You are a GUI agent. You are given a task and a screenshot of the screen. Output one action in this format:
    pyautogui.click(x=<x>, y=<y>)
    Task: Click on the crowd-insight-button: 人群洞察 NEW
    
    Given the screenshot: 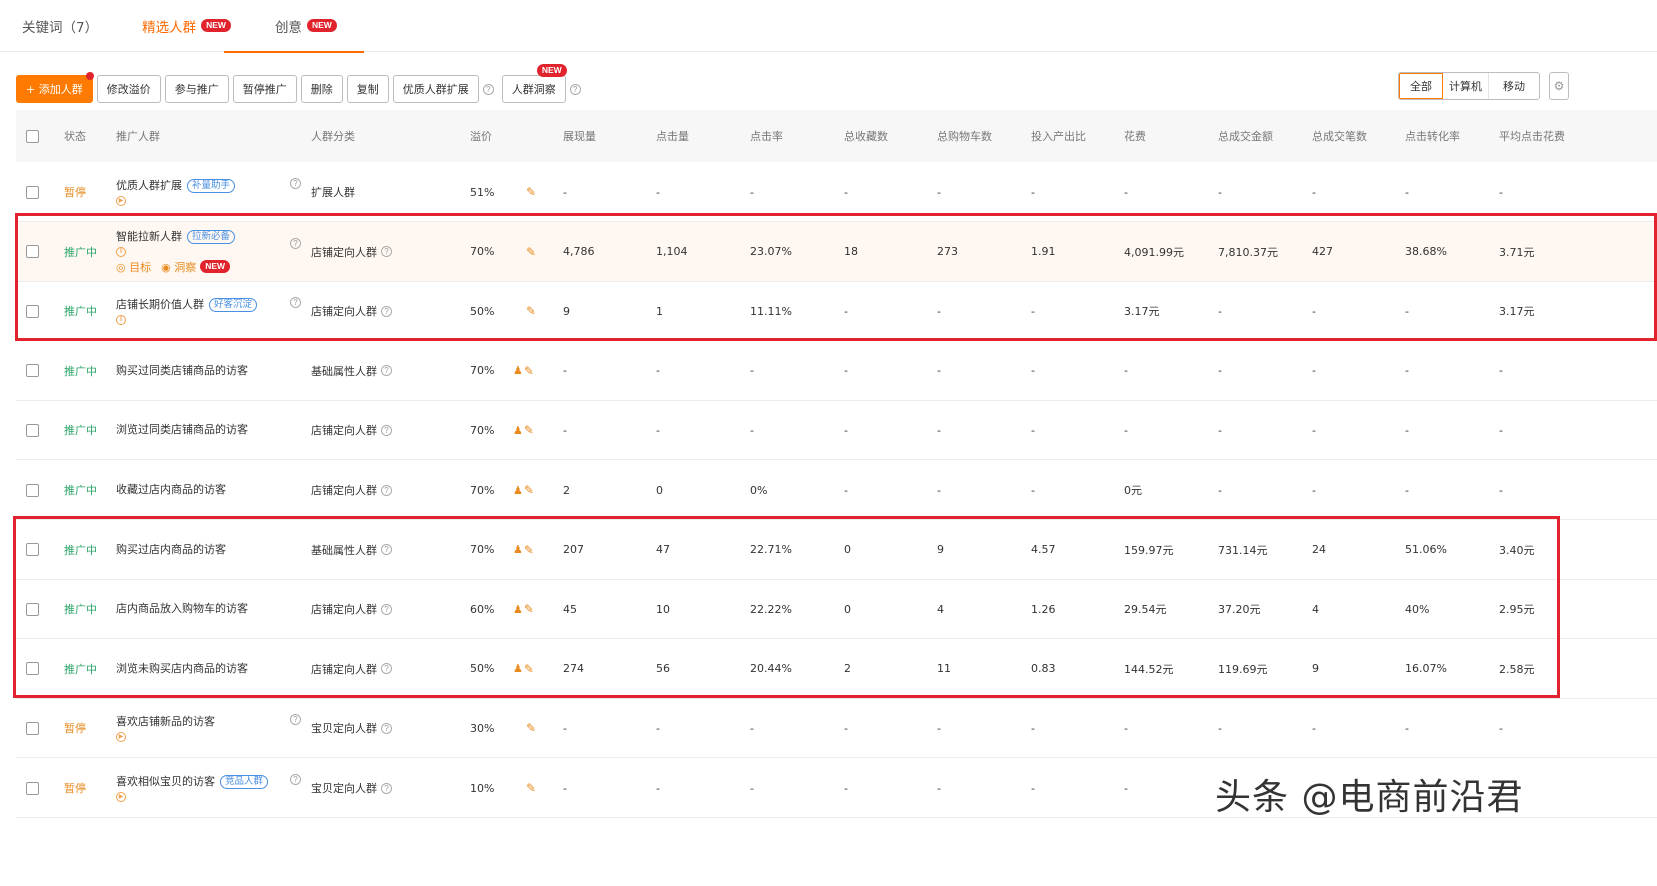 What is the action you would take?
    pyautogui.click(x=534, y=83)
    